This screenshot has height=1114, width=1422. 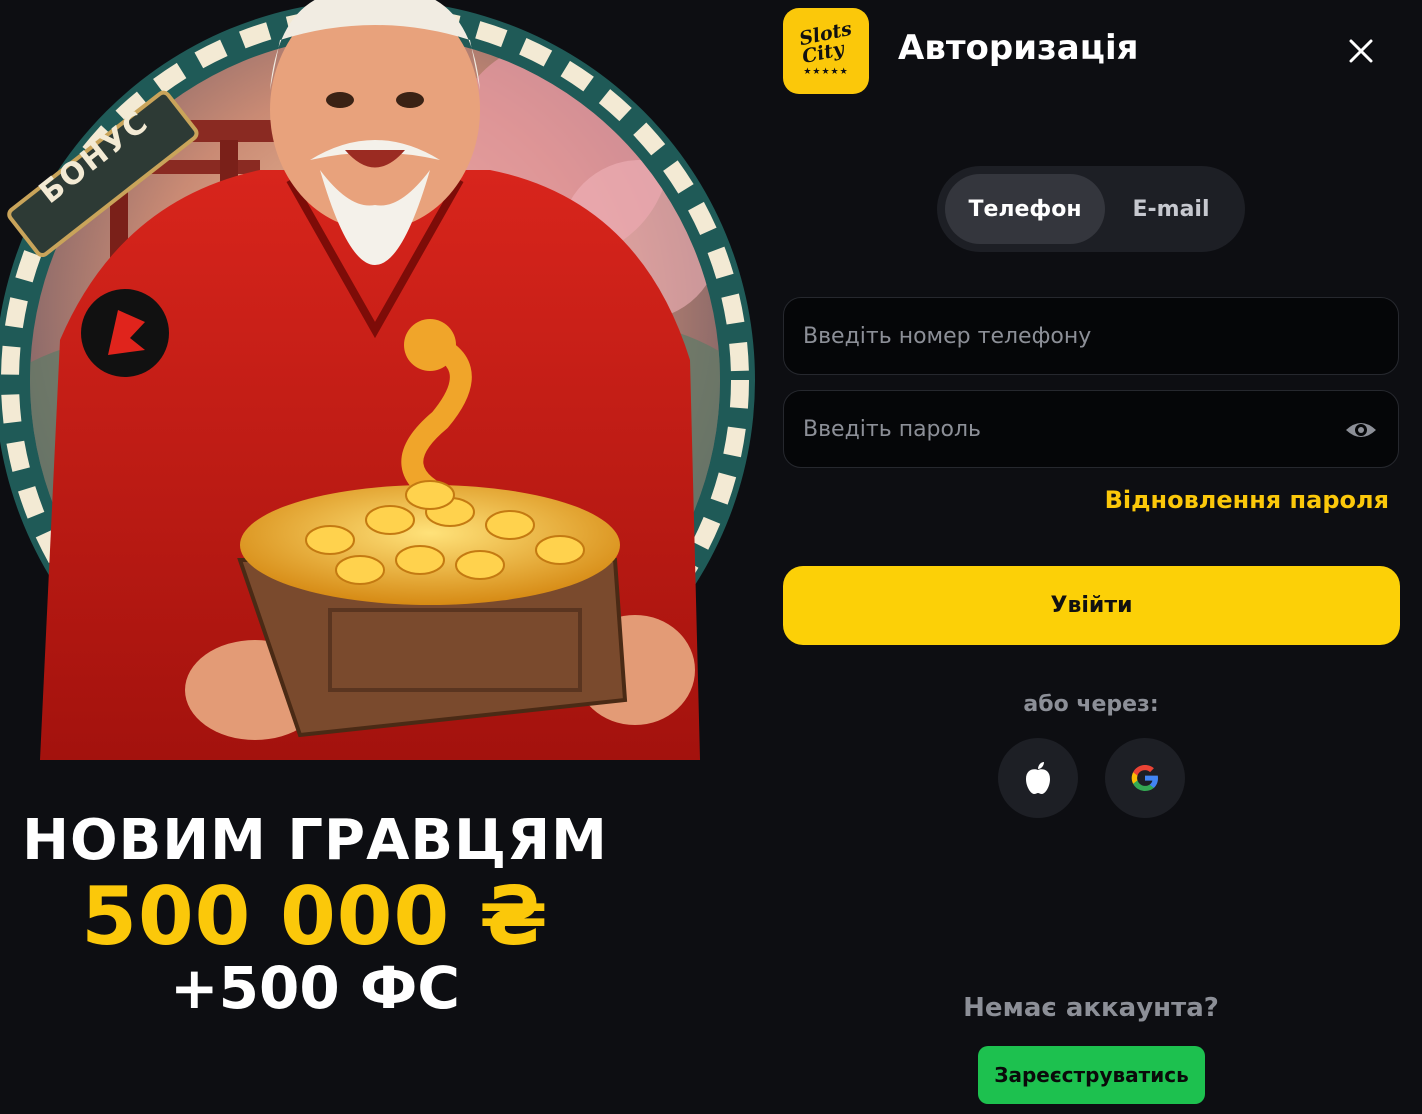 I want to click on tab-phone: Телефон, so click(x=1025, y=209).